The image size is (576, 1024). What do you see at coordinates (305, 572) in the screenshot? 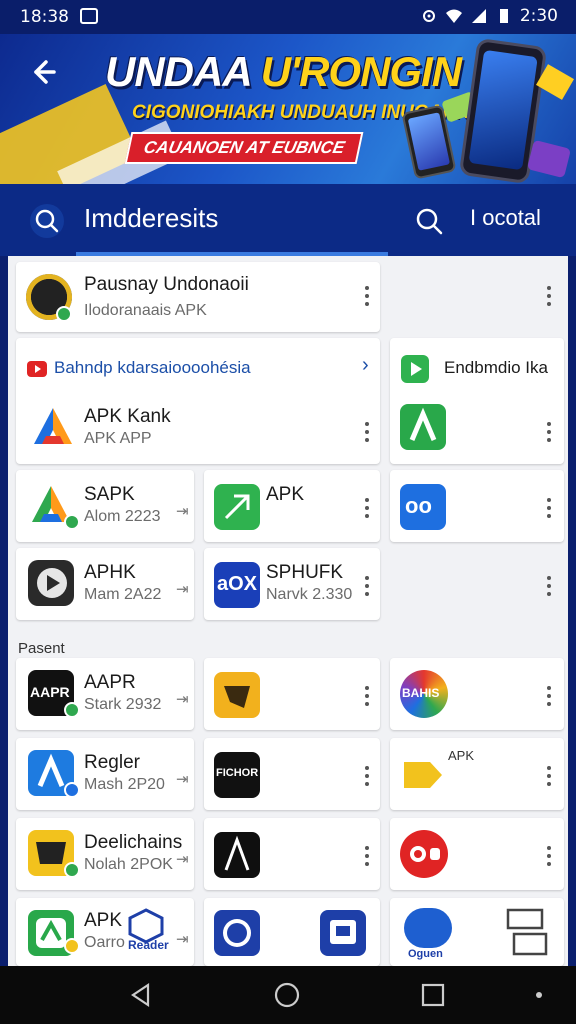
I see `app-title: SPHUFK` at bounding box center [305, 572].